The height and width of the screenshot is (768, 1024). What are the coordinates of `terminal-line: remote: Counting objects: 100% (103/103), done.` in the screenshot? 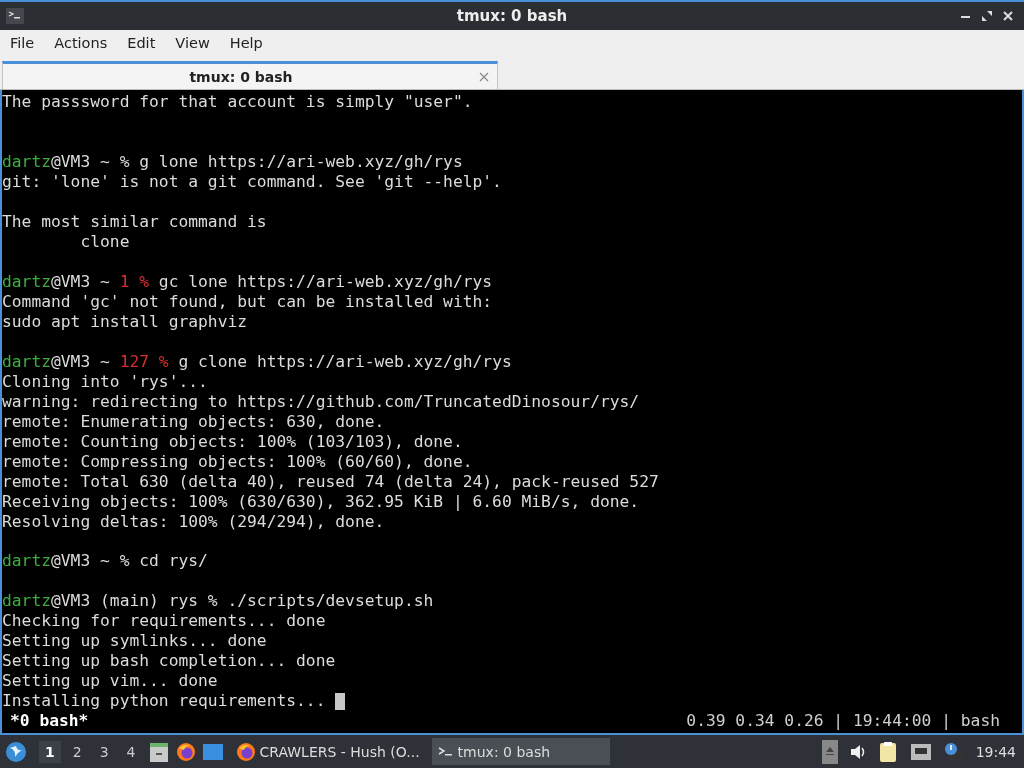 It's located at (232, 441).